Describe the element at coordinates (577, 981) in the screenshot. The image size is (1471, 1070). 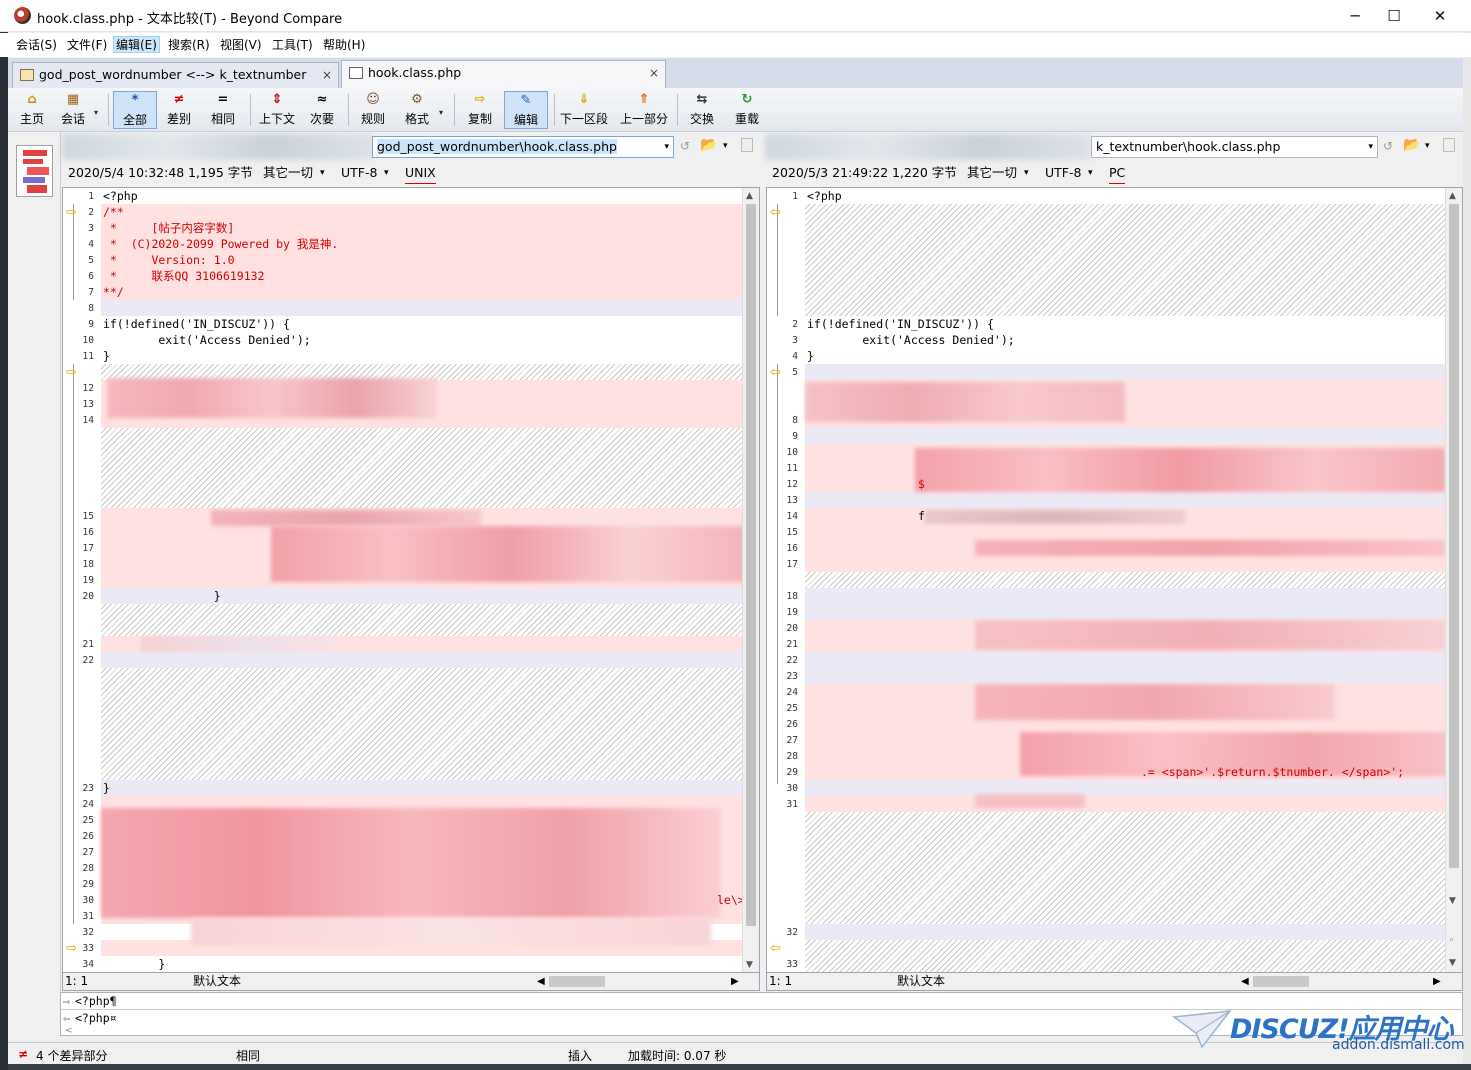
I see `left-hscroll-thumb` at that location.